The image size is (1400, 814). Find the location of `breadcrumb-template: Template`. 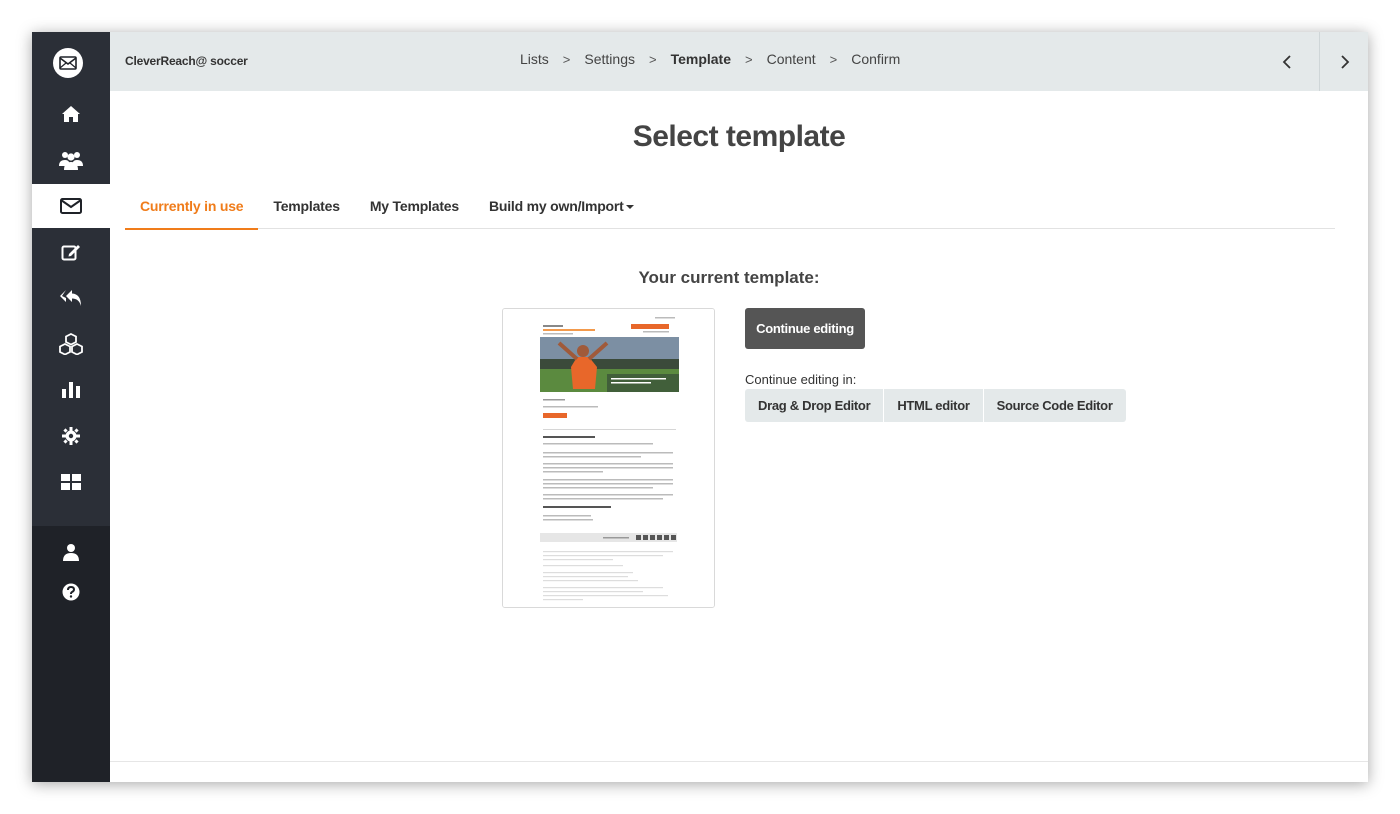

breadcrumb-template: Template is located at coordinates (701, 59).